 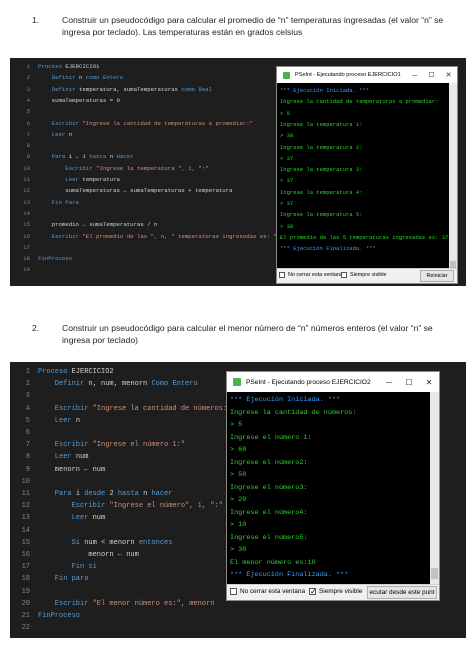 What do you see at coordinates (28, 146) in the screenshot?
I see `line-number: 8` at bounding box center [28, 146].